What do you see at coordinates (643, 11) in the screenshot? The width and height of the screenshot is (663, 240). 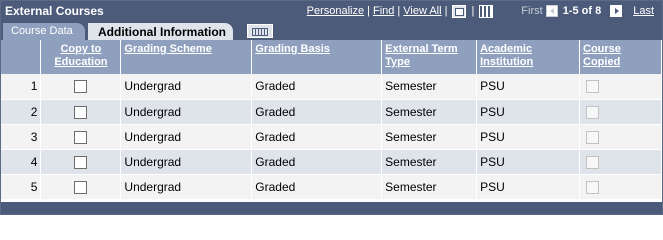 I see `last-link: Last` at bounding box center [643, 11].